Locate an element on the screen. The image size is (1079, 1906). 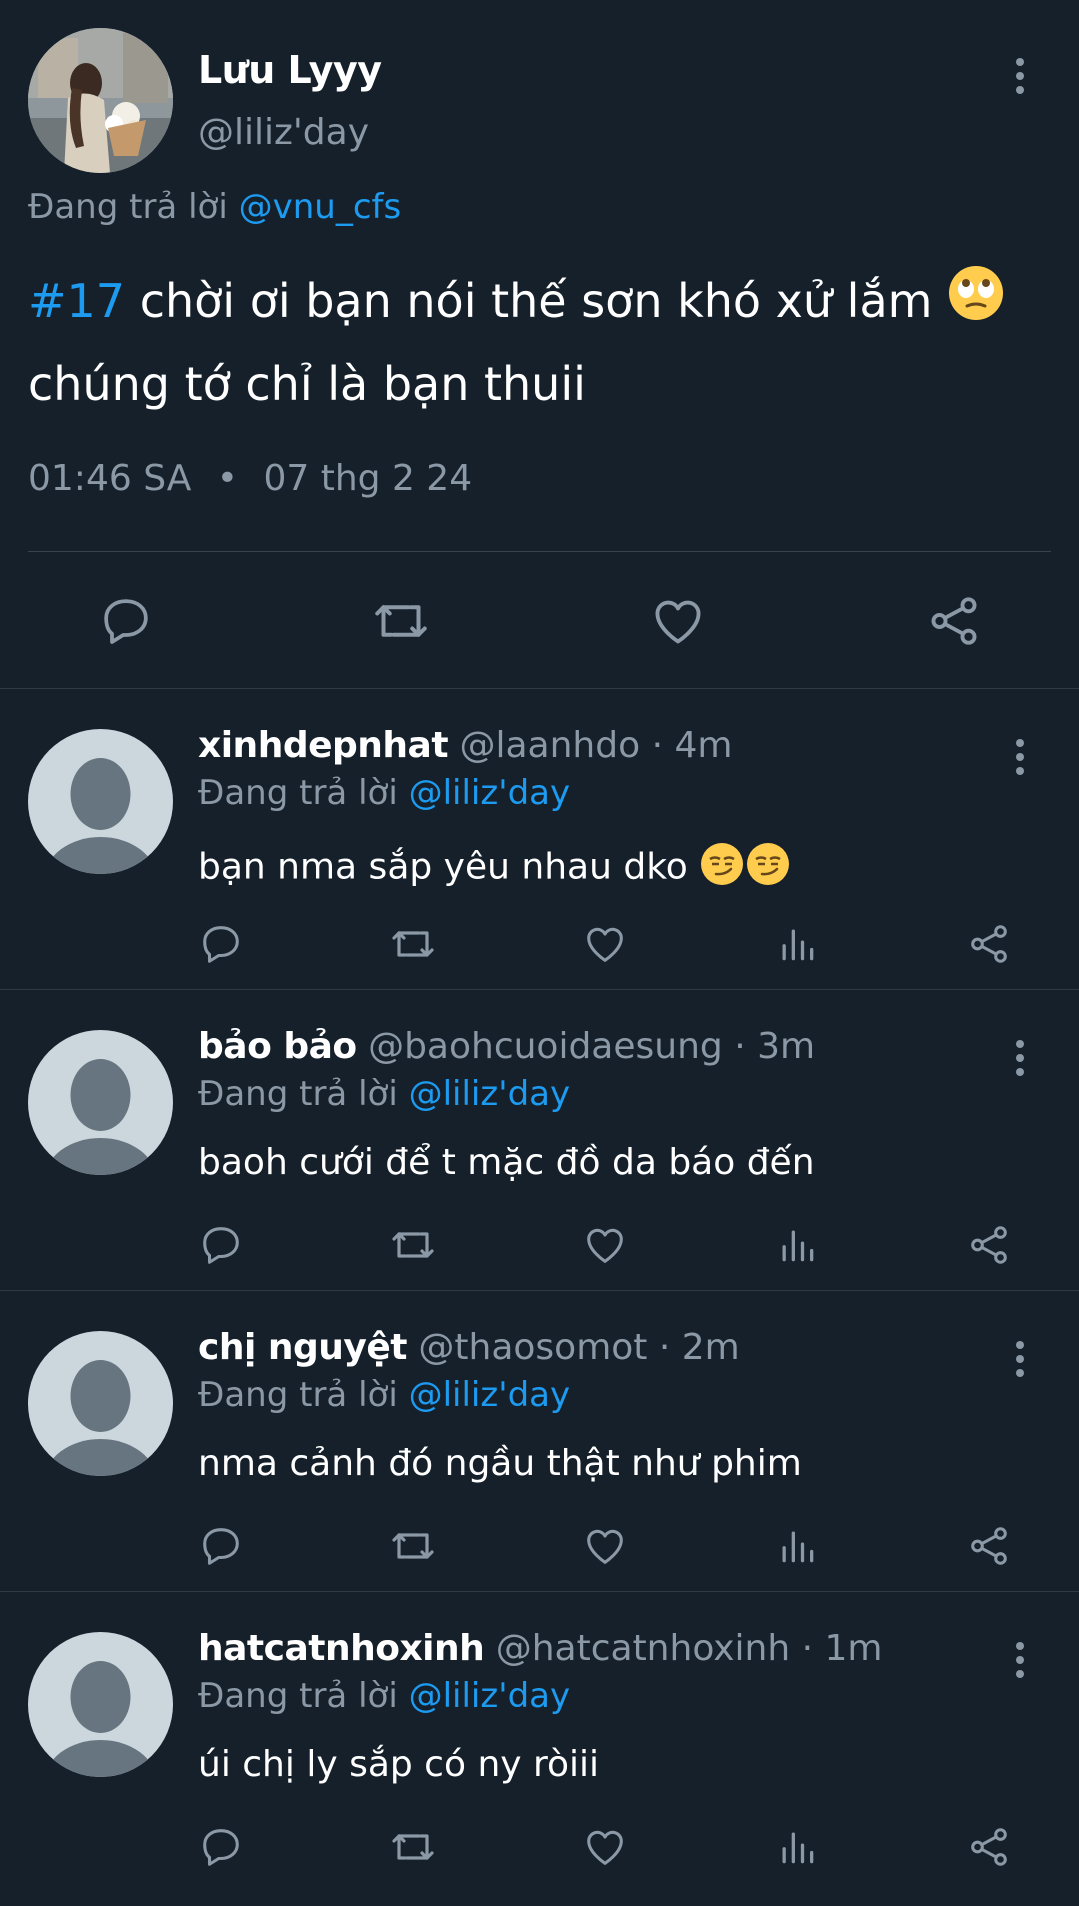
reply-text: bạn nma sắp yêu nhau dko is located at coordinates (494, 868).